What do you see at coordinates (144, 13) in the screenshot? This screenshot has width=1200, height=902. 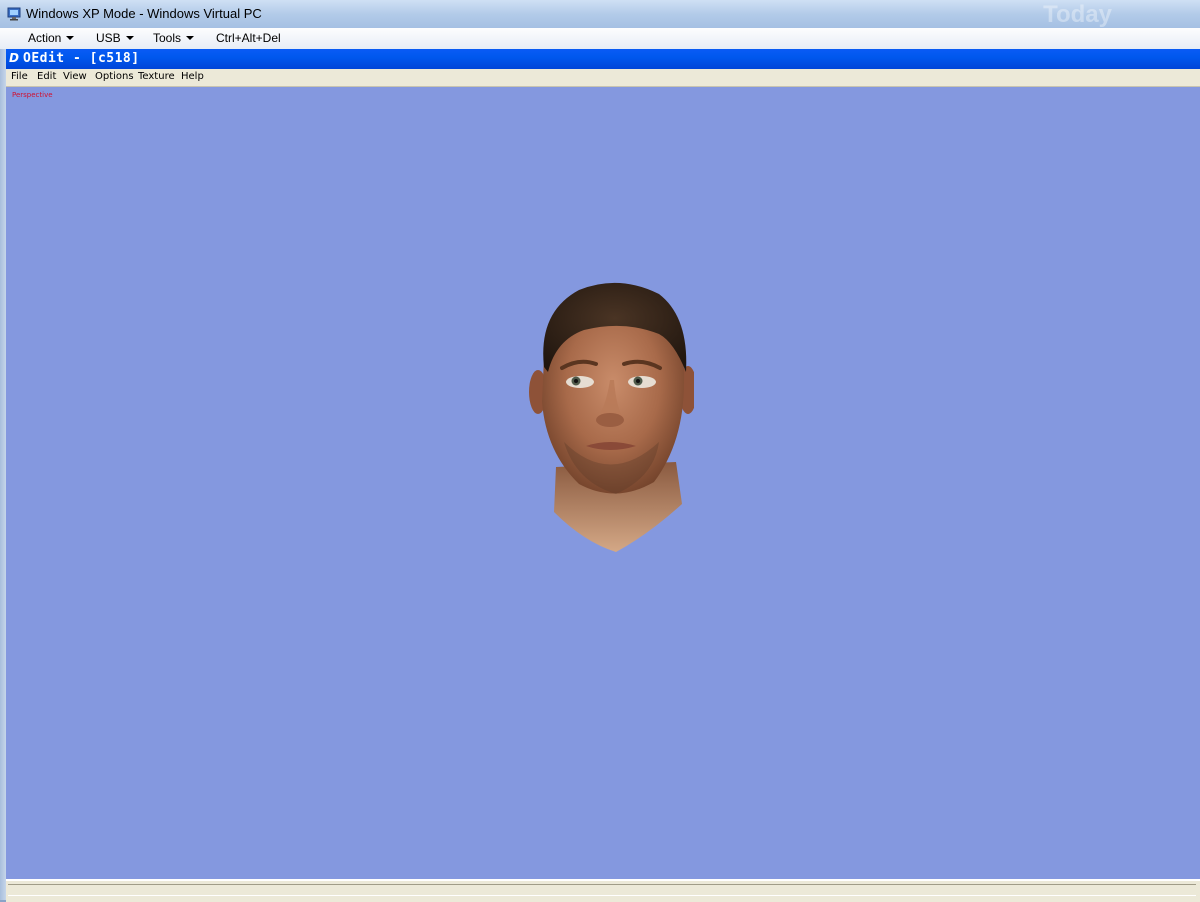 I see `host-window-title: Windows XP Mode - Windows Virtual PC` at bounding box center [144, 13].